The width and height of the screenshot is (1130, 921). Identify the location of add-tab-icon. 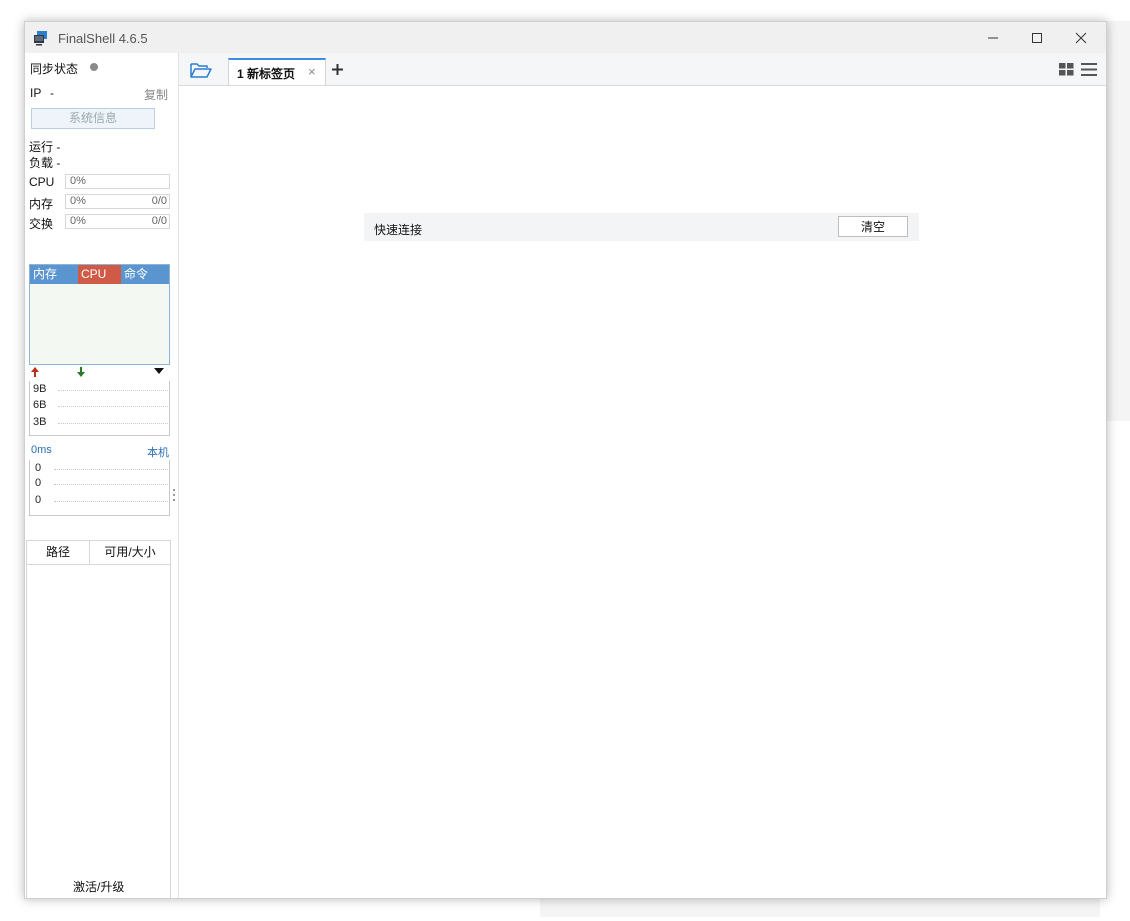
(337, 69).